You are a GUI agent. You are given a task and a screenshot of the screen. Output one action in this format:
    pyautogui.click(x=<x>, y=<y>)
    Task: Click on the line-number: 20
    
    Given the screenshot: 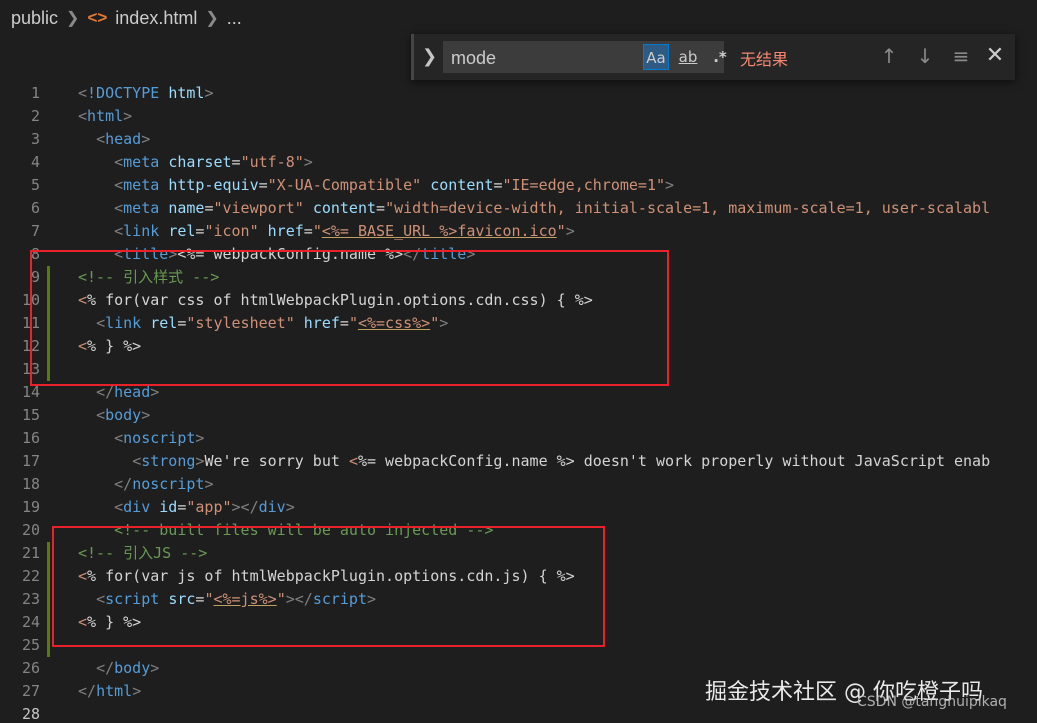 What is the action you would take?
    pyautogui.click(x=30, y=530)
    